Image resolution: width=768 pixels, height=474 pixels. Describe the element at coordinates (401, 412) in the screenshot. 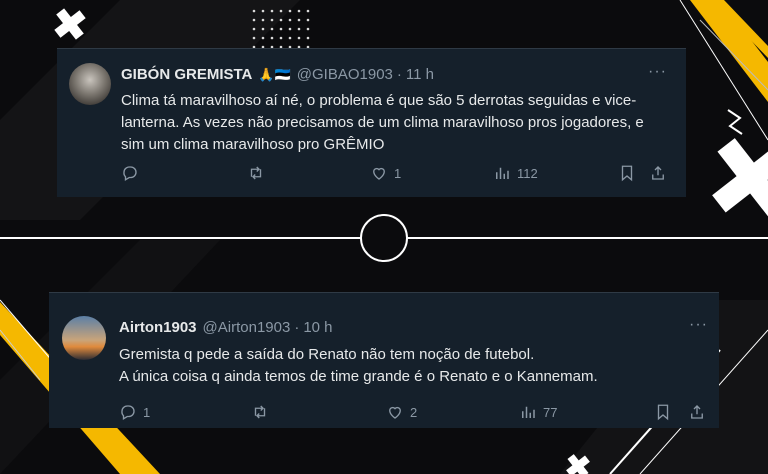

I see `like-button: 2` at that location.